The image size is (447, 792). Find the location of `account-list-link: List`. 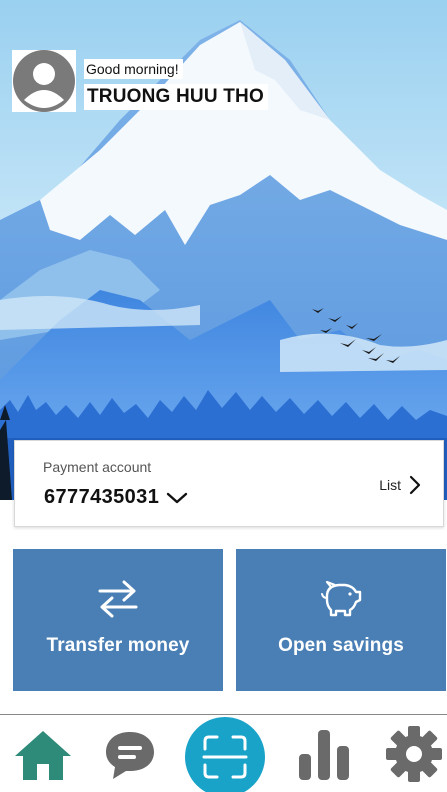

account-list-link: List is located at coordinates (400, 485).